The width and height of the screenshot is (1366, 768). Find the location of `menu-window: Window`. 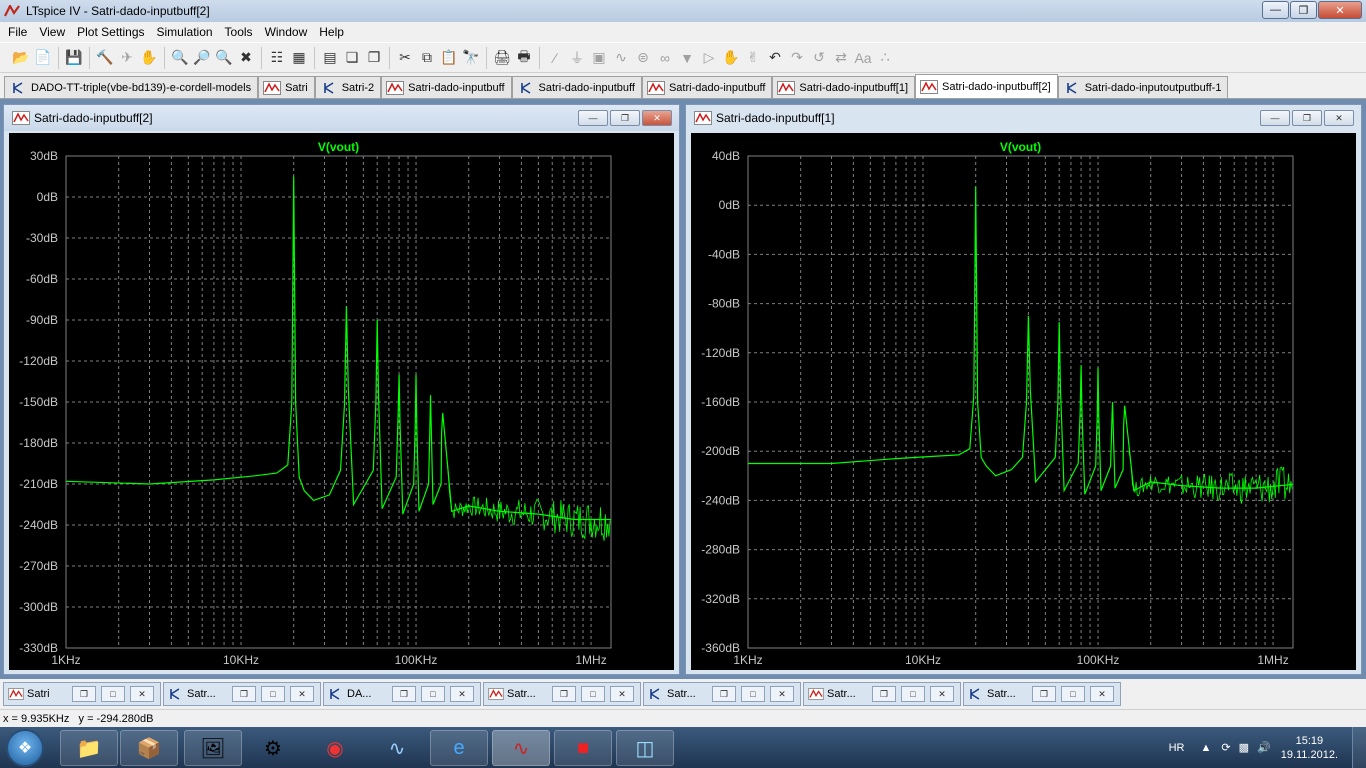

menu-window: Window is located at coordinates (286, 32).